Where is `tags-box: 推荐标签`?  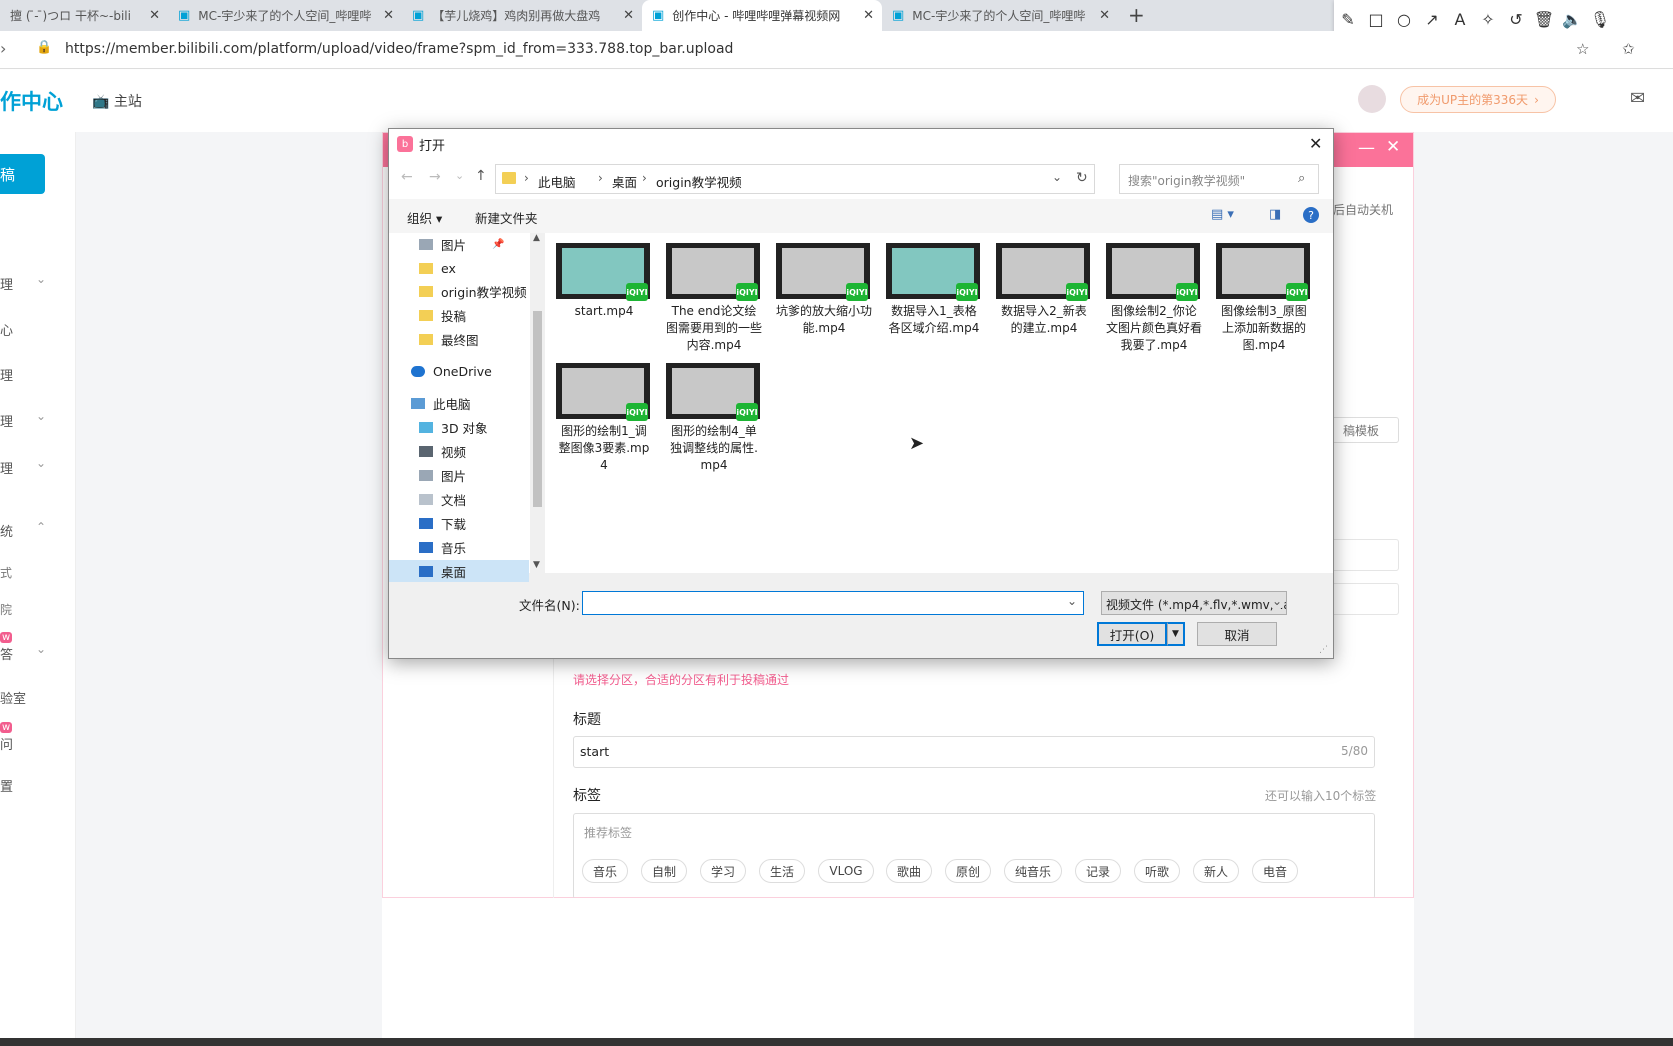 tags-box: 推荐标签 is located at coordinates (974, 856).